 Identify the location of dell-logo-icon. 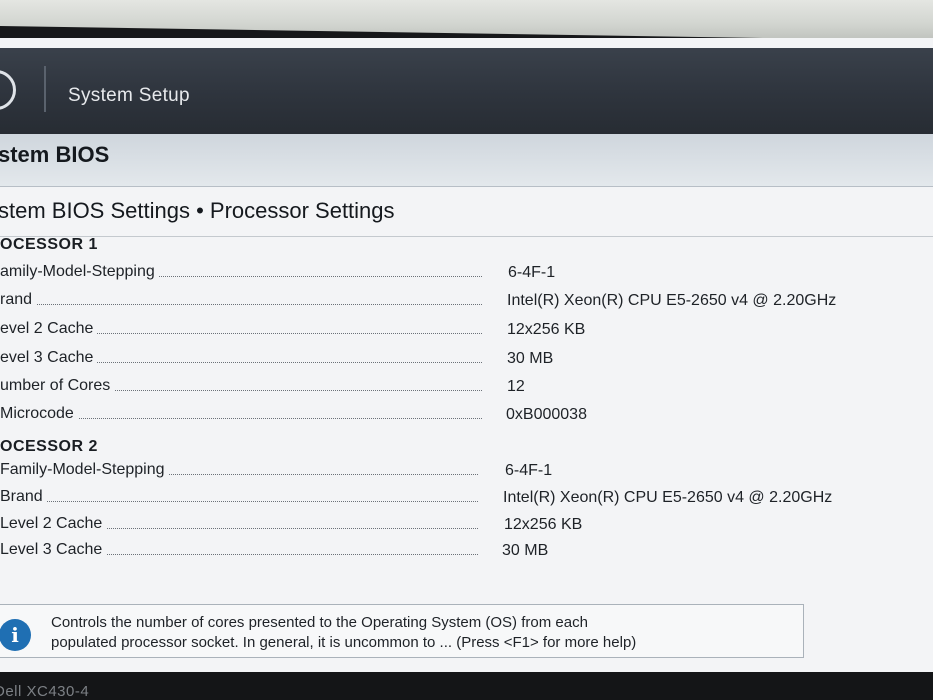
(8, 90).